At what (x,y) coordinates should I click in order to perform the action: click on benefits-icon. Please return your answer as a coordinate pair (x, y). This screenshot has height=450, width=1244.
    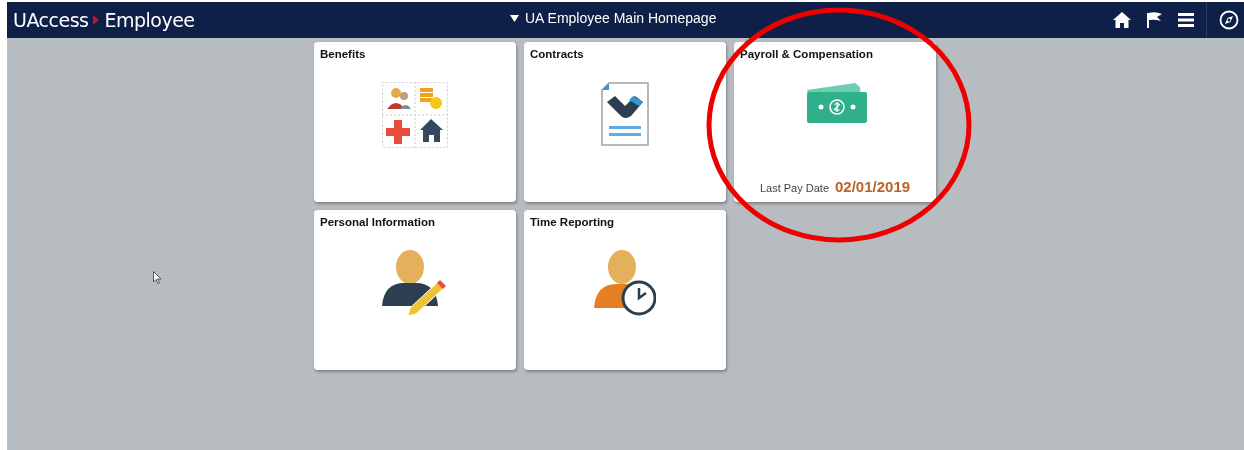
    Looking at the image, I should click on (415, 115).